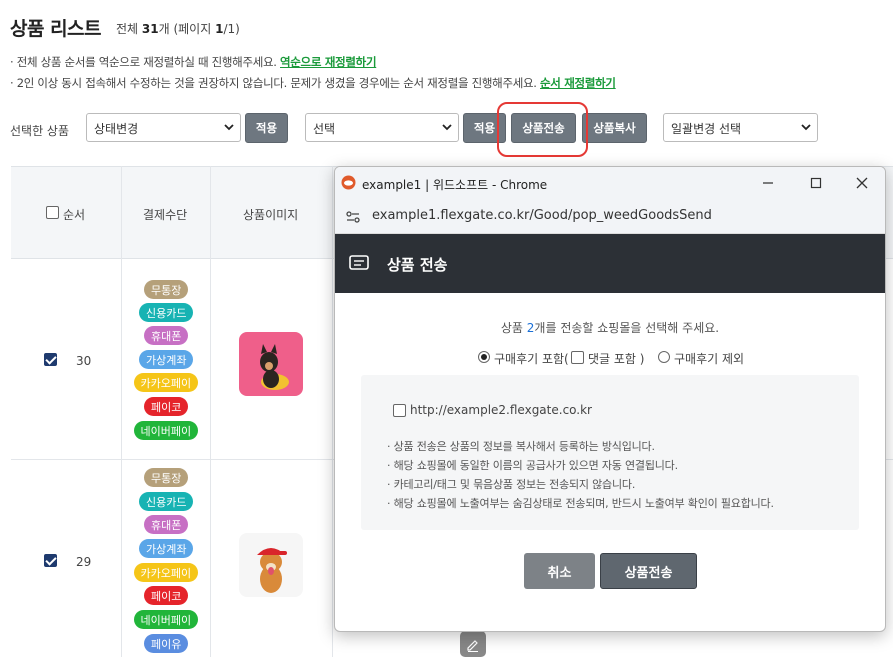 This screenshot has width=893, height=657. I want to click on apply-status-button: 적용, so click(266, 128).